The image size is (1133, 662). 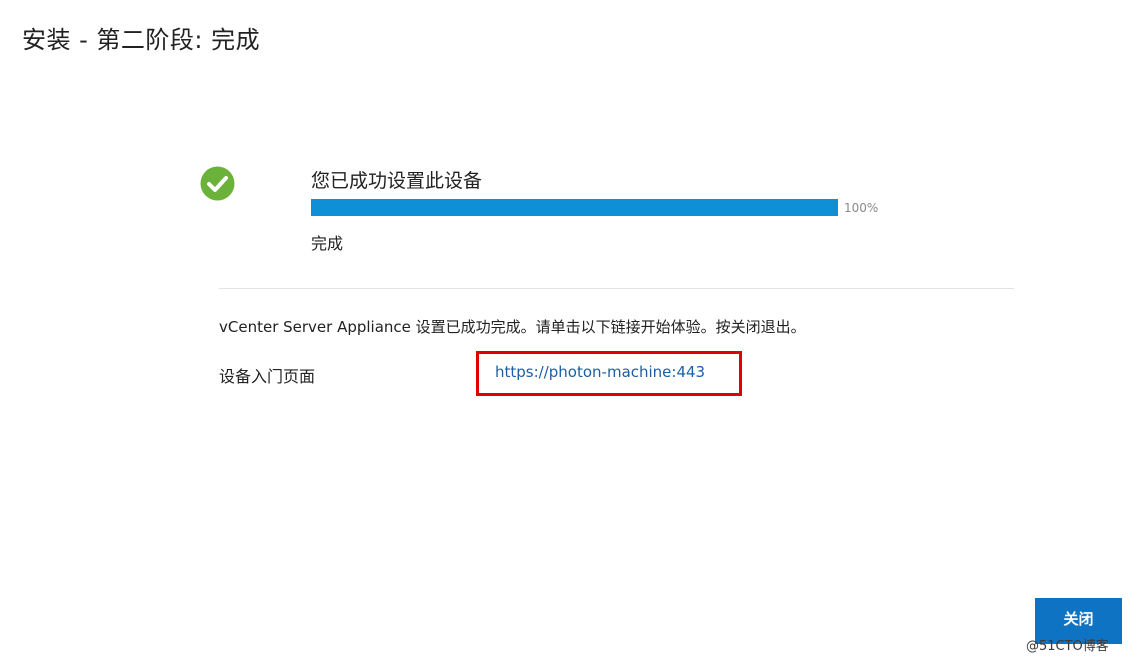 What do you see at coordinates (600, 372) in the screenshot?
I see `portal-link: https://photon-machine:443` at bounding box center [600, 372].